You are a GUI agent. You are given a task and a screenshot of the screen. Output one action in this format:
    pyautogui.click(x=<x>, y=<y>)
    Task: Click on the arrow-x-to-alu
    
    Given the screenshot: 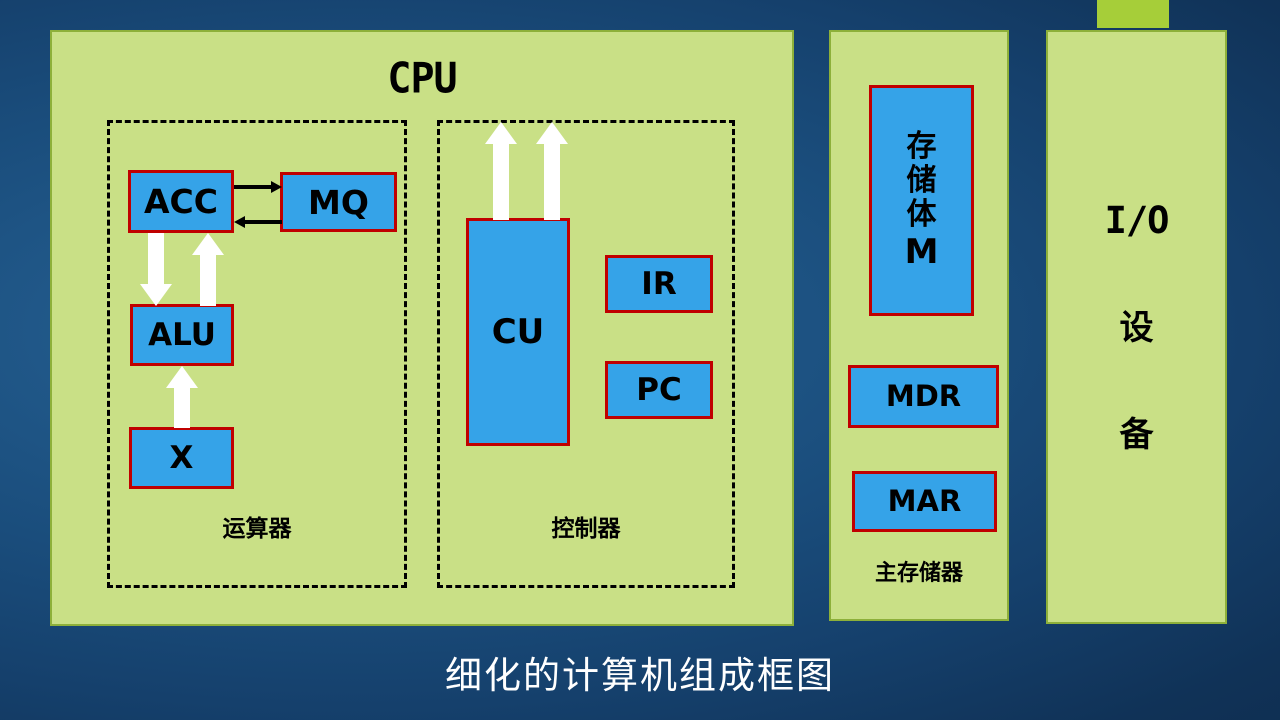 What is the action you would take?
    pyautogui.click(x=182, y=397)
    